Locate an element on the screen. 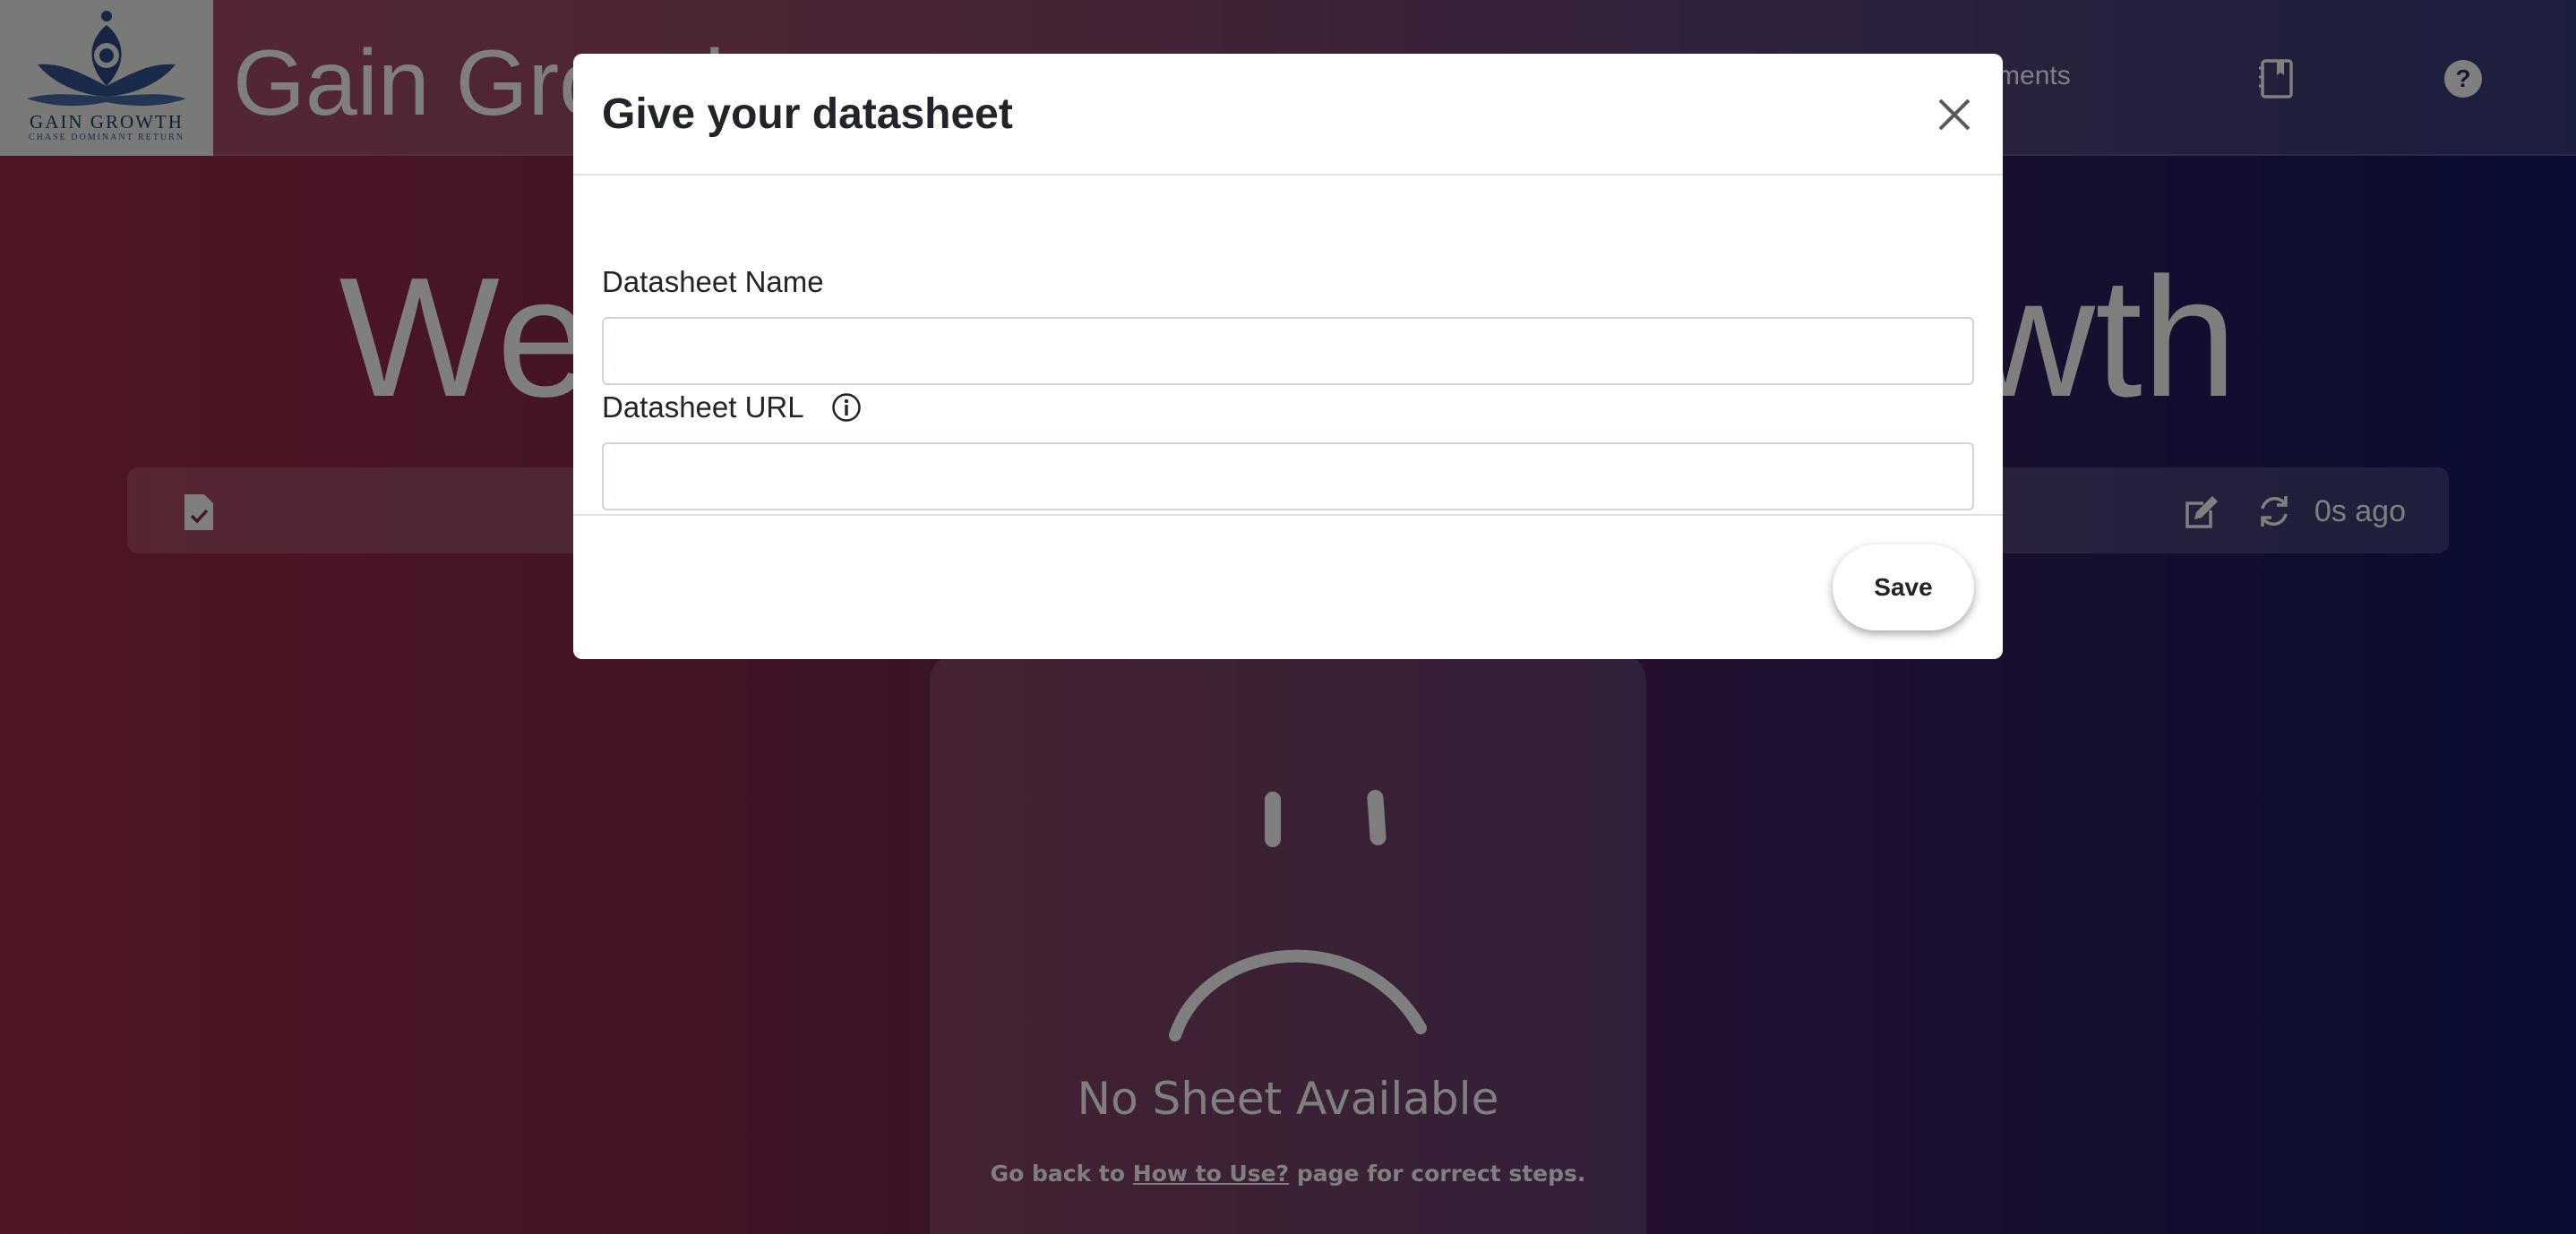 The width and height of the screenshot is (2576, 1234). close-button is located at coordinates (1954, 115).